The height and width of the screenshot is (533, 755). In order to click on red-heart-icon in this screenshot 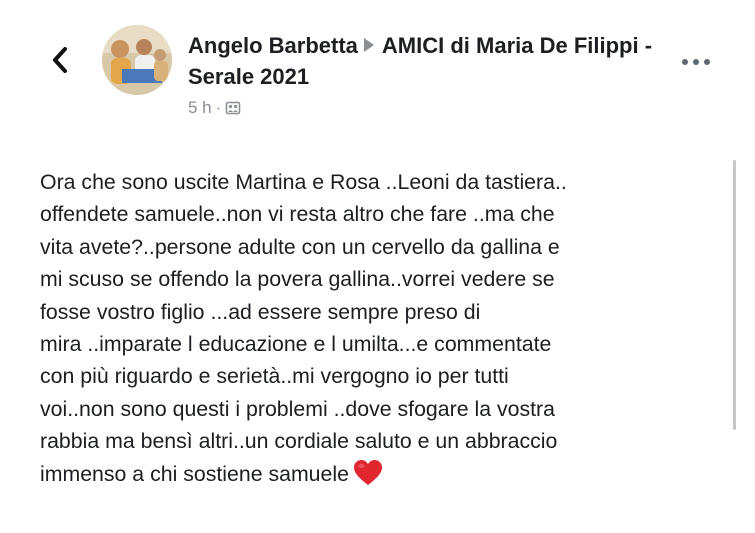, I will do `click(367, 472)`.